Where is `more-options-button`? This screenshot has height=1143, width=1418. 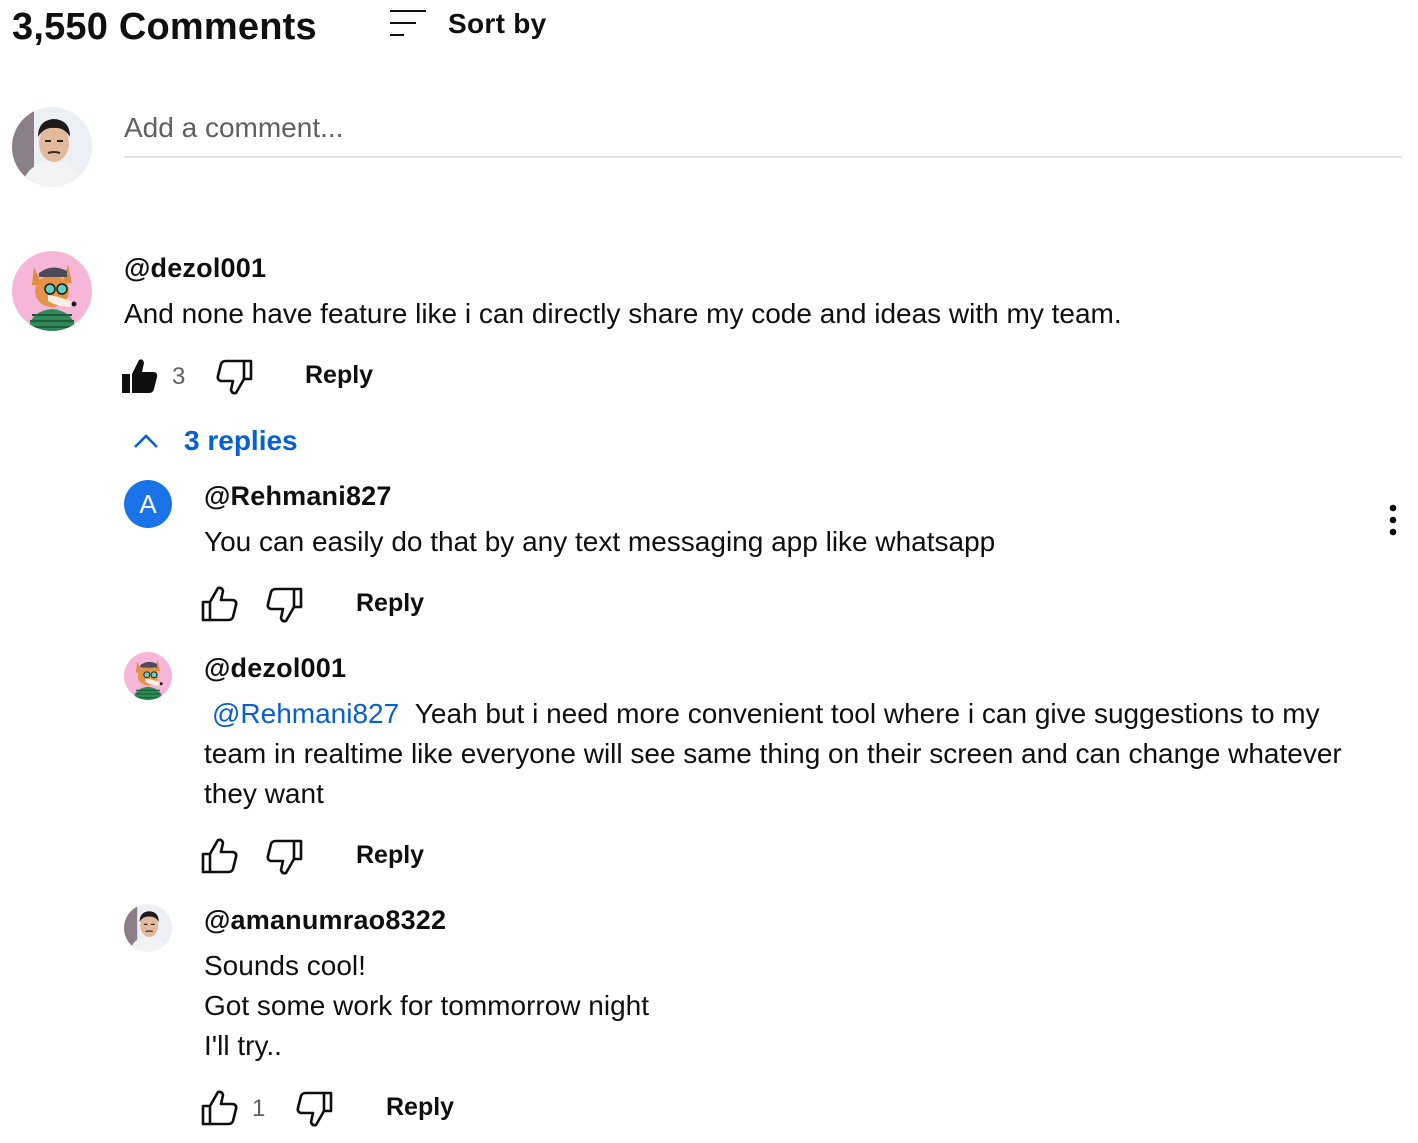 more-options-button is located at coordinates (1393, 520).